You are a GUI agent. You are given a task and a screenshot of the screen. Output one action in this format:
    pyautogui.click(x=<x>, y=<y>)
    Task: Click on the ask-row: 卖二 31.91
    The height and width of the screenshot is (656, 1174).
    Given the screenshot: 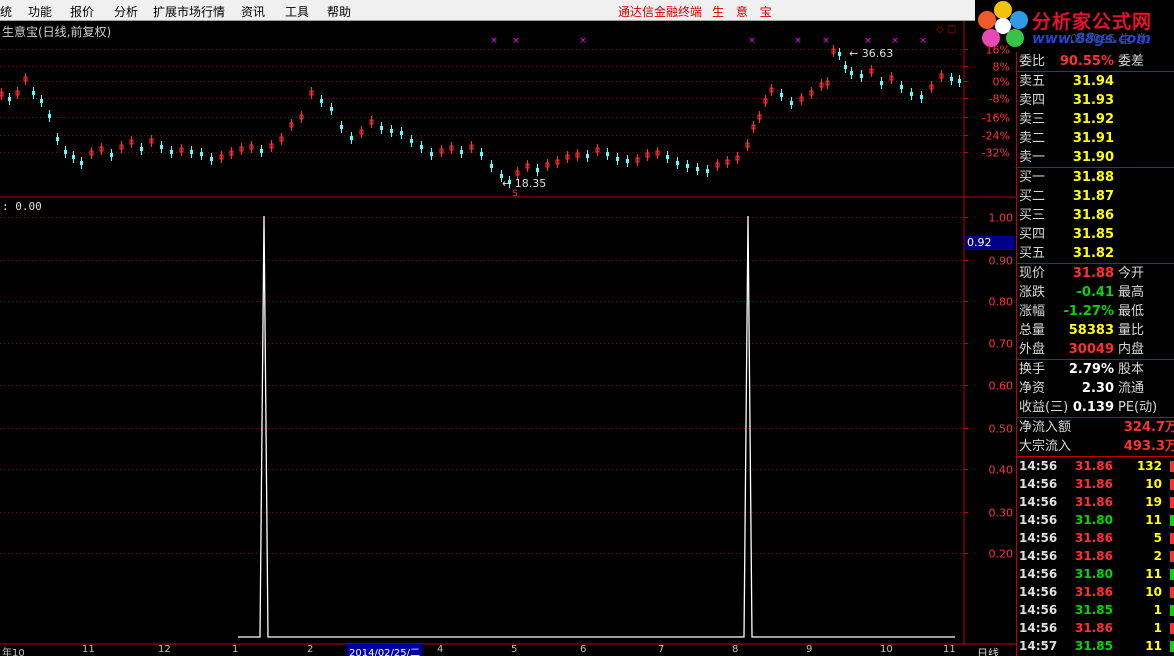 What is the action you would take?
    pyautogui.click(x=1095, y=138)
    